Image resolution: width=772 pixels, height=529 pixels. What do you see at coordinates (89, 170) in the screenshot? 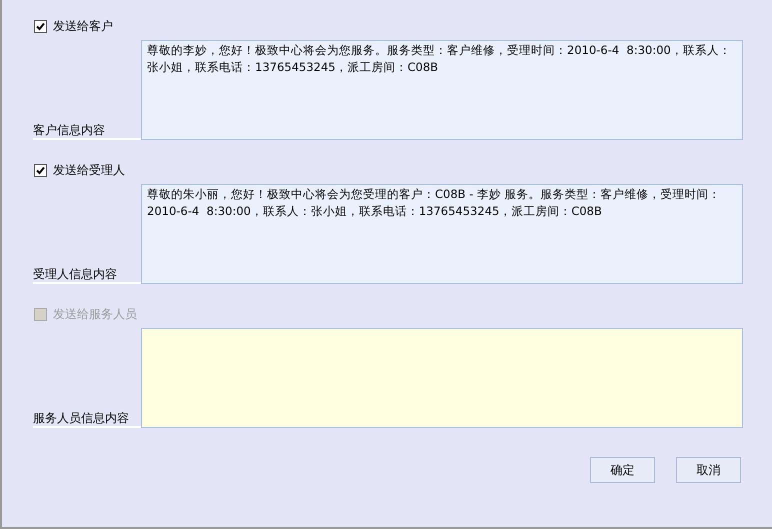
I see `checkbox-label: 发送给受理人` at bounding box center [89, 170].